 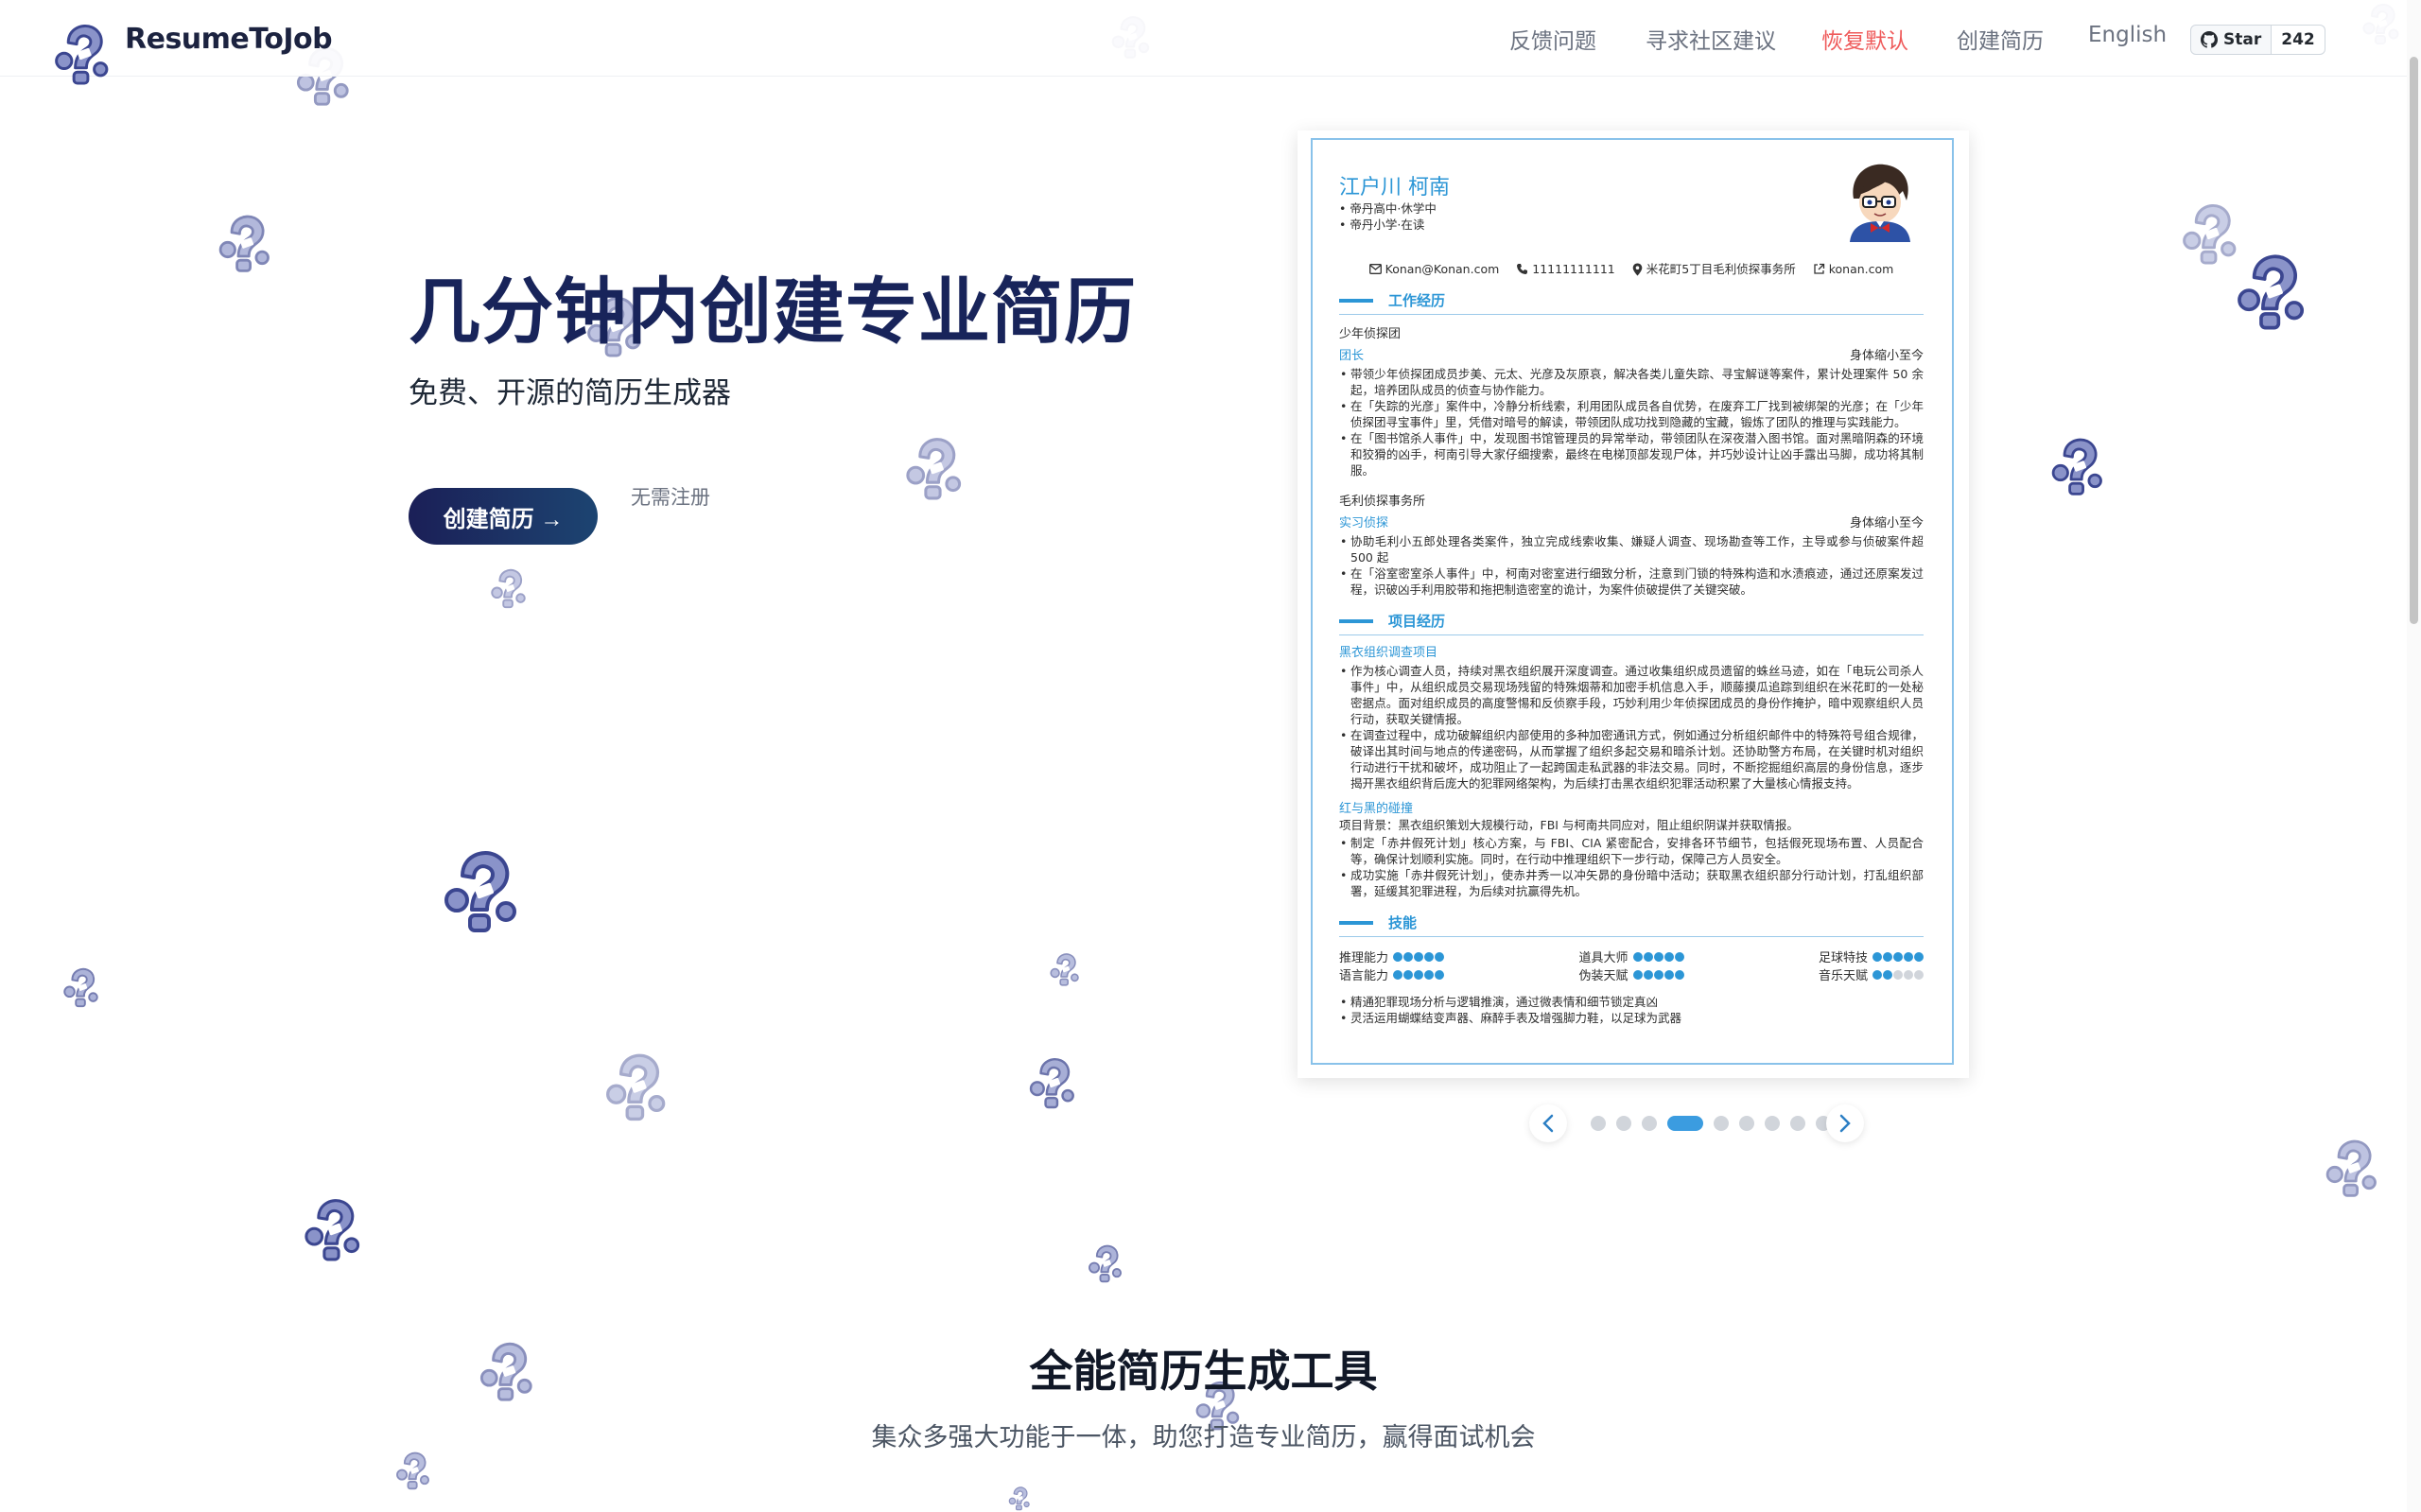 What do you see at coordinates (1203, 1437) in the screenshot?
I see `features-subtitle: 集众多强大功能于一体，助您打造专业简历，赢得面试机会` at bounding box center [1203, 1437].